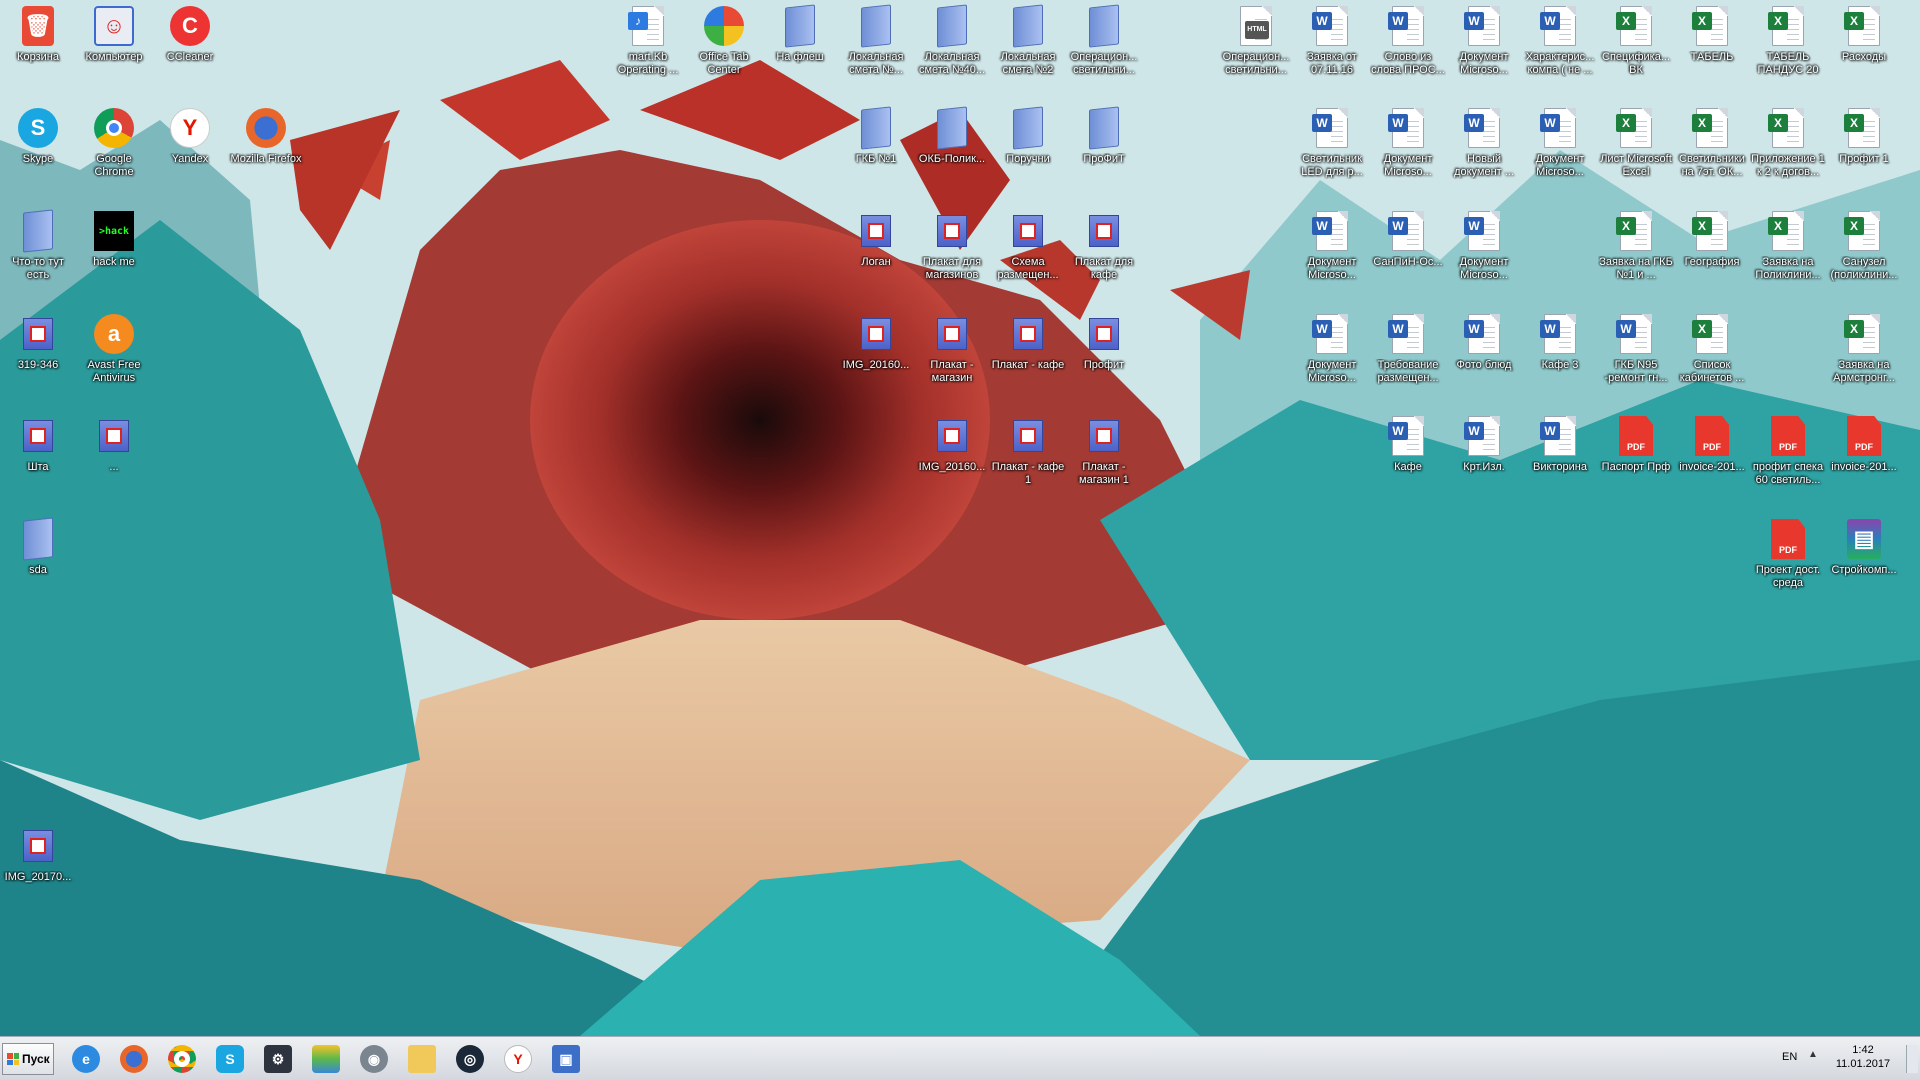  Describe the element at coordinates (1484, 128) in the screenshot. I see `word-doc-icon: W` at that location.